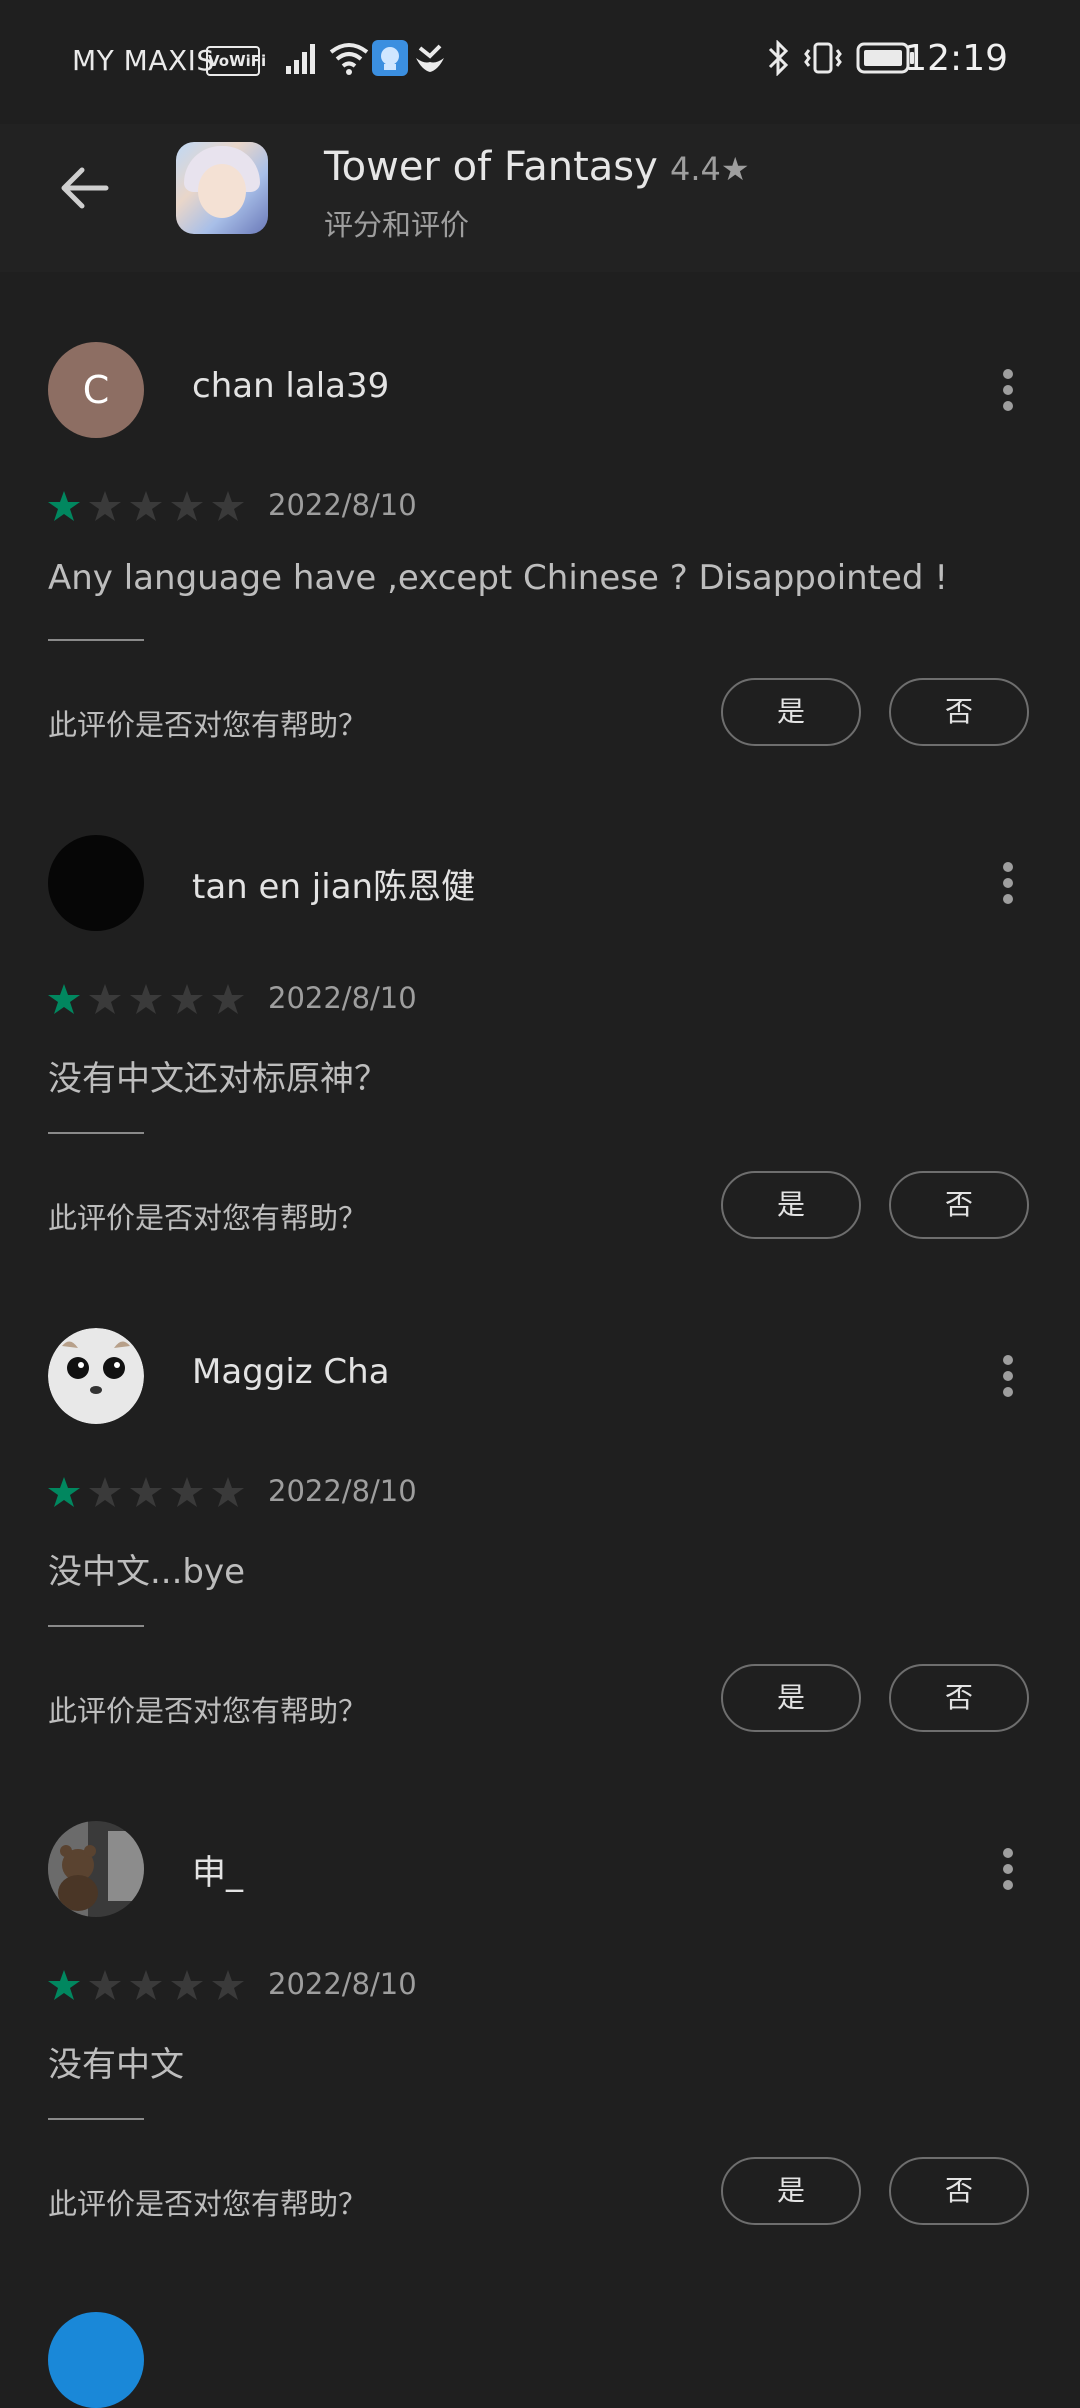 This screenshot has width=1080, height=2408. I want to click on clock: 12:19, so click(956, 58).